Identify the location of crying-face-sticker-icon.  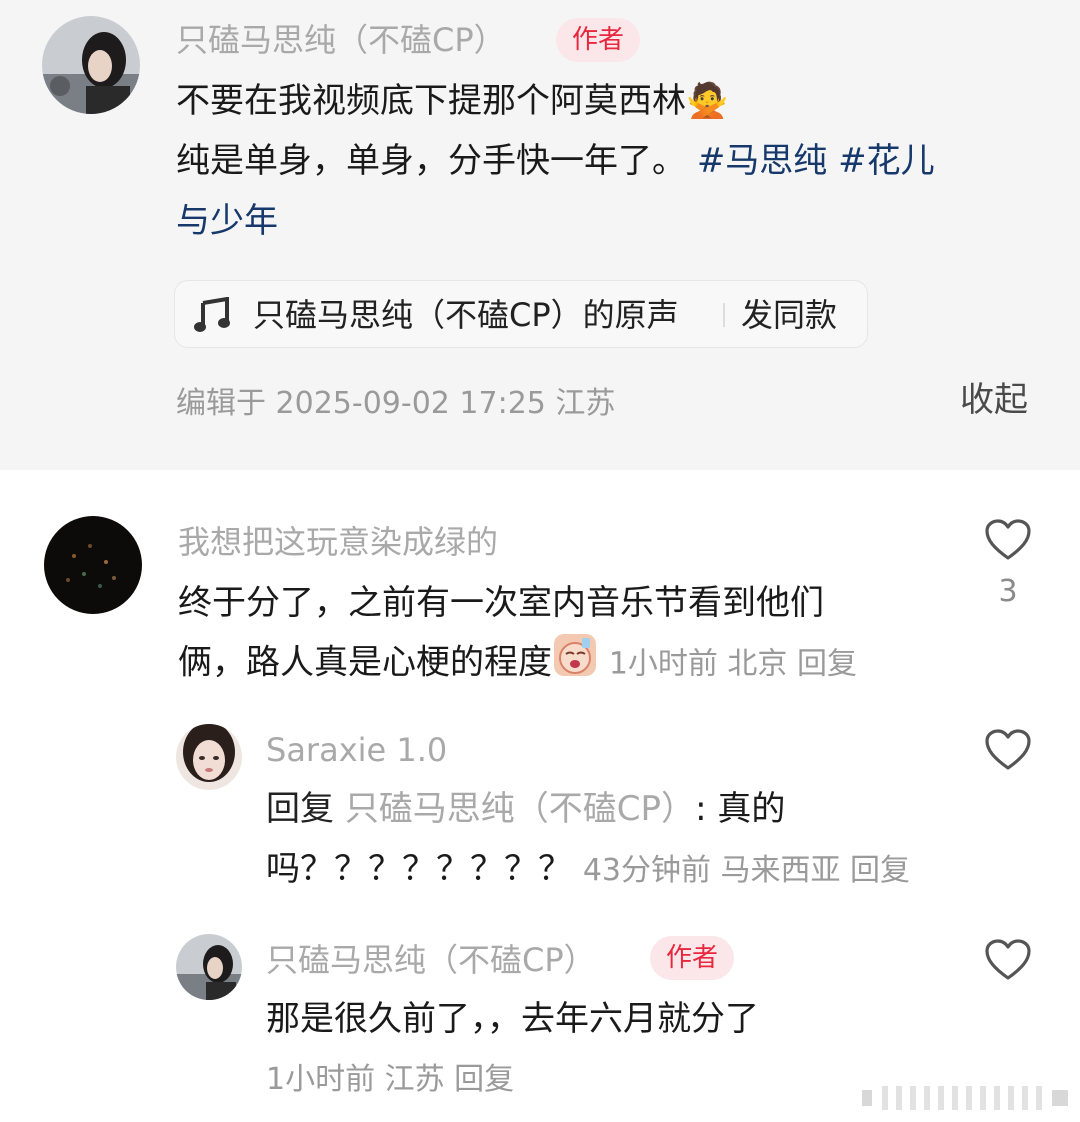
(575, 664).